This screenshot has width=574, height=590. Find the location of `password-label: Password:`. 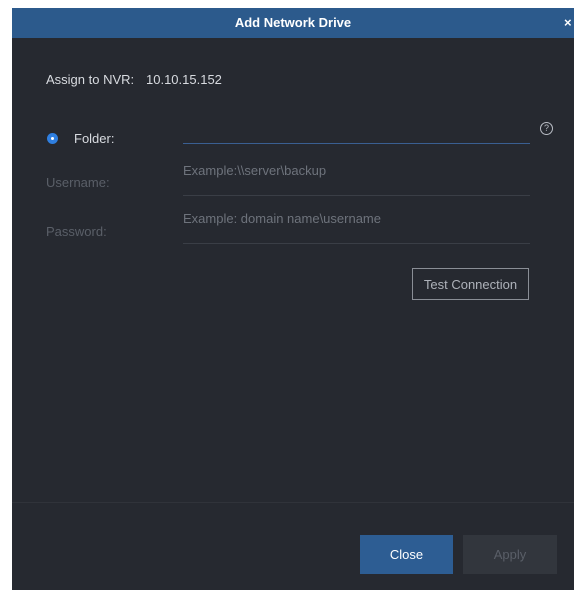

password-label: Password: is located at coordinates (76, 231).